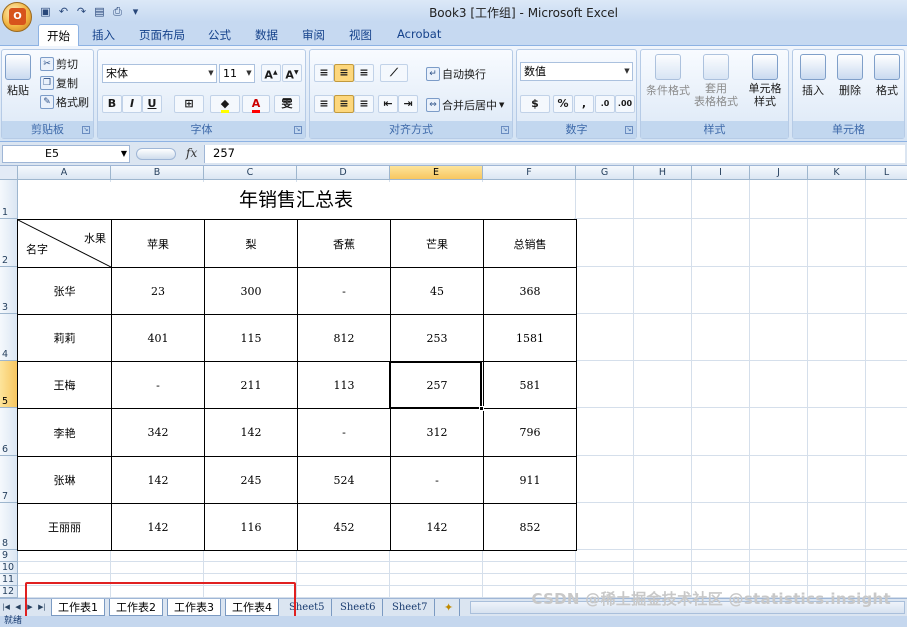  I want to click on name-box: E5 ▼, so click(66, 154).